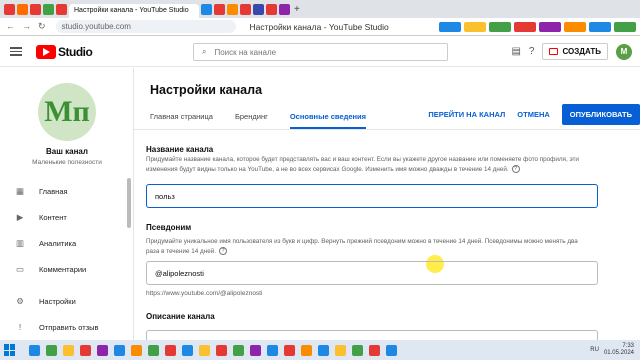 The image size is (640, 360). What do you see at coordinates (57, 301) in the screenshot?
I see `sidebar-item-label: Настройки` at bounding box center [57, 301].